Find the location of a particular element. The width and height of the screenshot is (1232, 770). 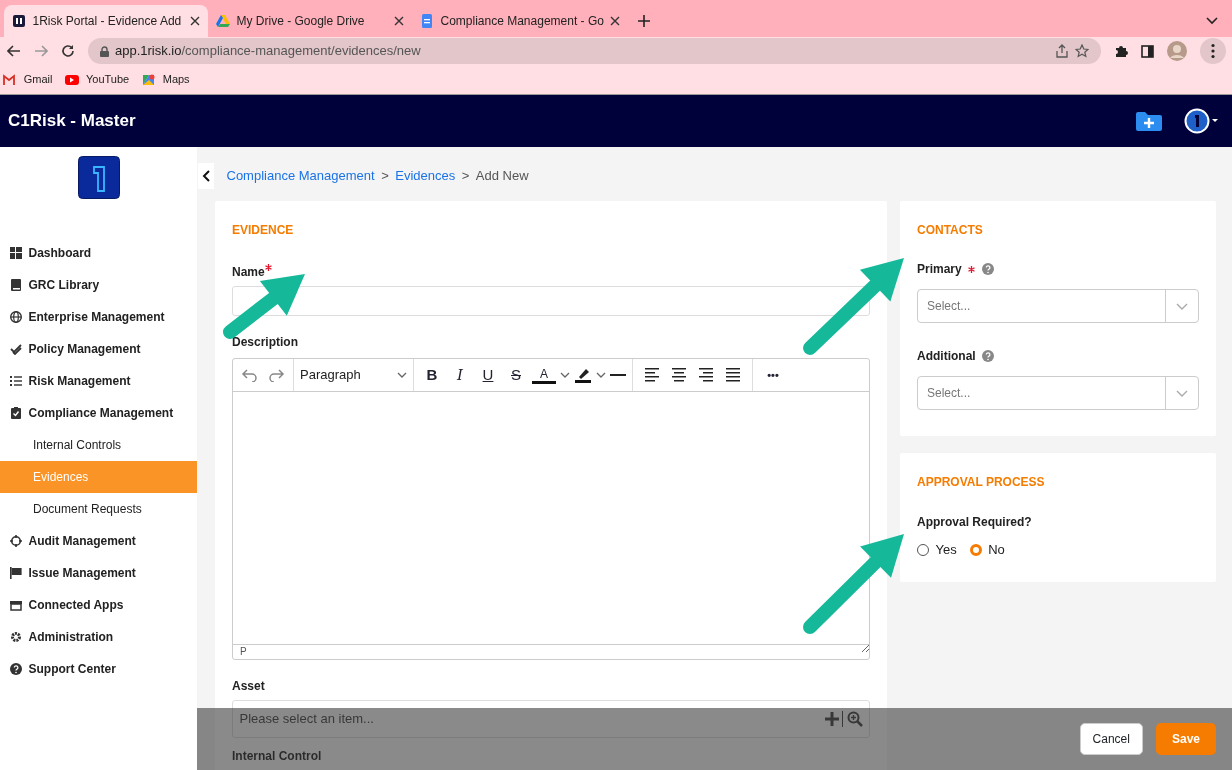

field-label: Name is located at coordinates (248, 272).